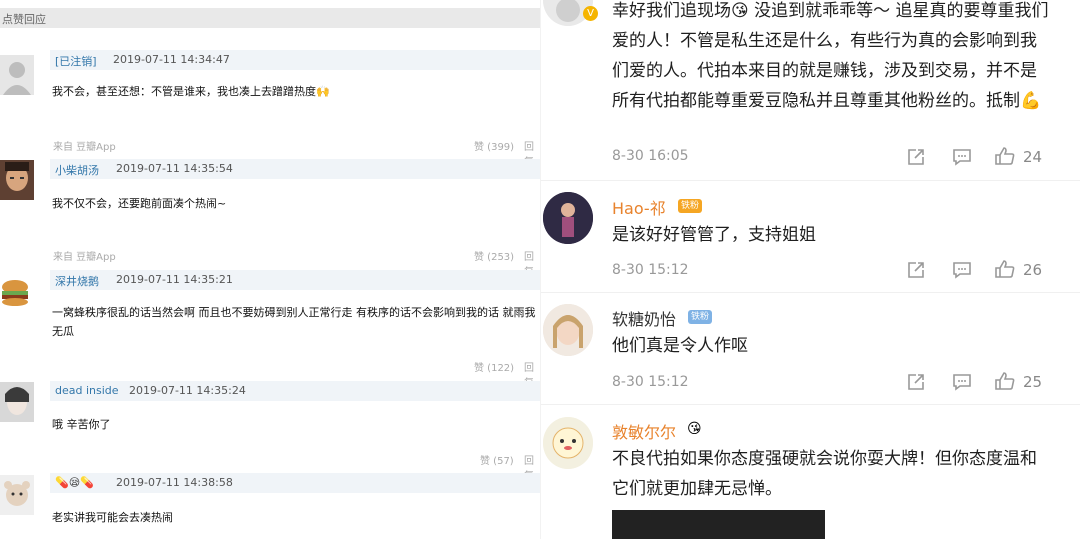 The height and width of the screenshot is (539, 1080). Describe the element at coordinates (590, 13) in the screenshot. I see `v-verified-icon: V` at that location.